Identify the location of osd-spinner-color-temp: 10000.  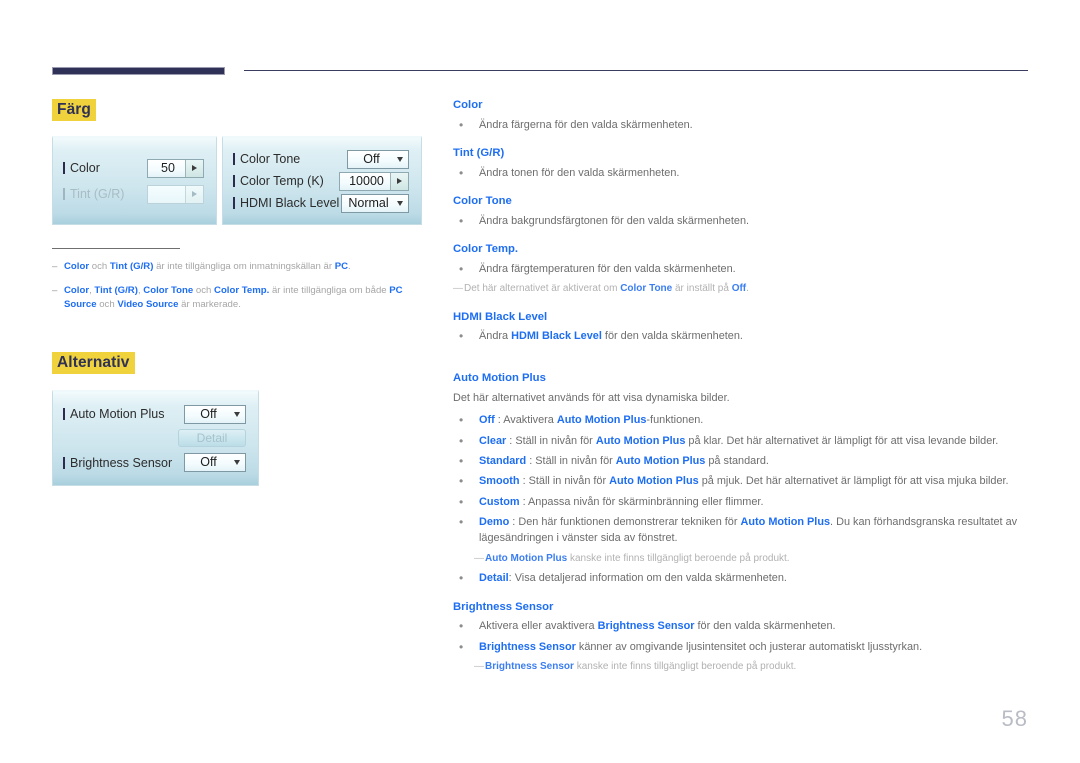
(374, 181).